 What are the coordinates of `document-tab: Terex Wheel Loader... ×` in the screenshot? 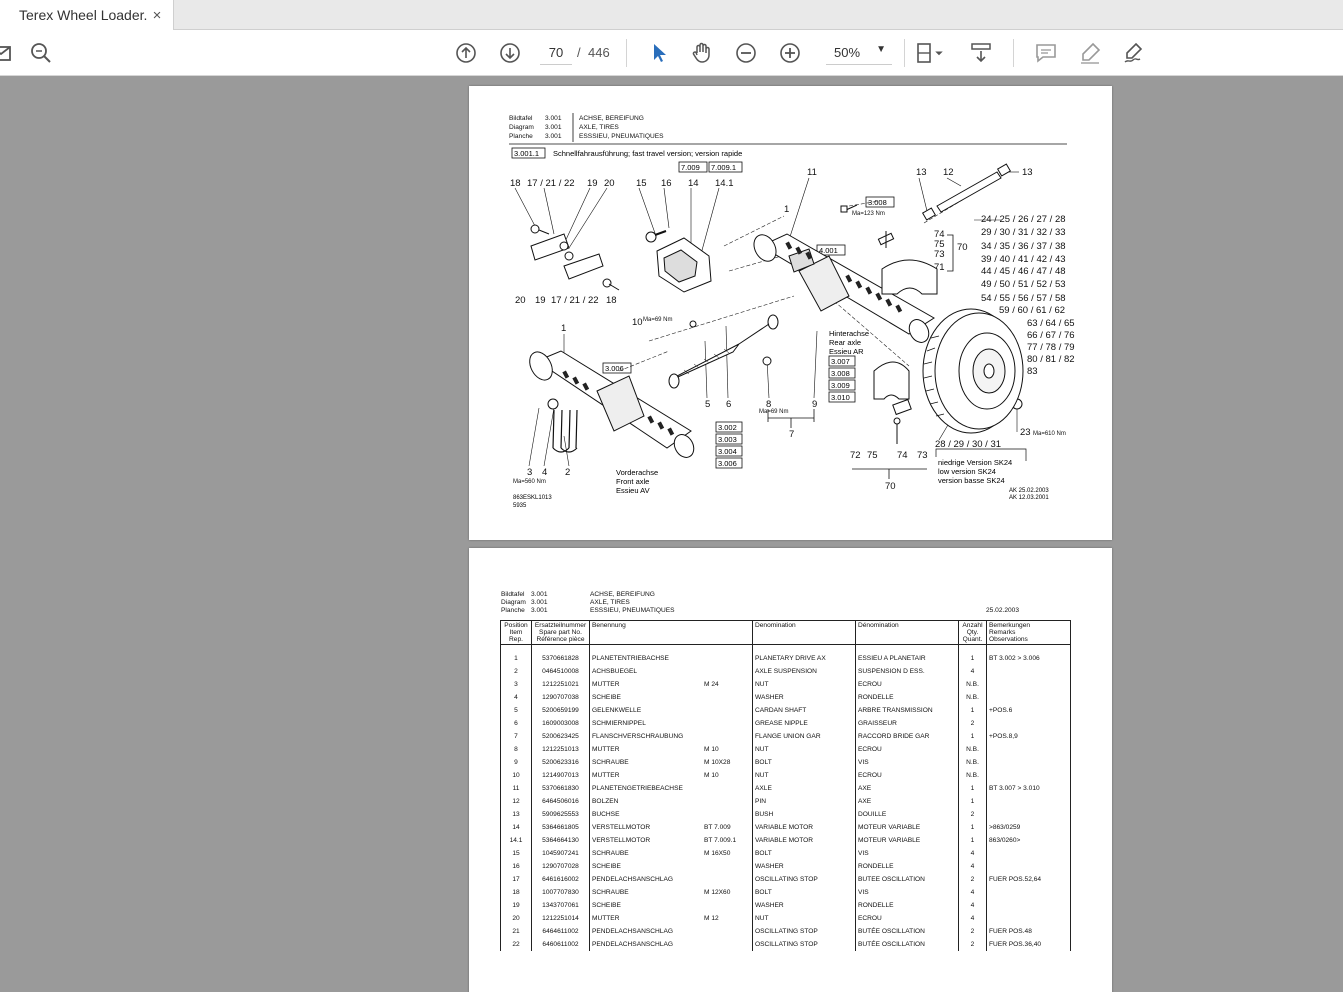 It's located at (87, 15).